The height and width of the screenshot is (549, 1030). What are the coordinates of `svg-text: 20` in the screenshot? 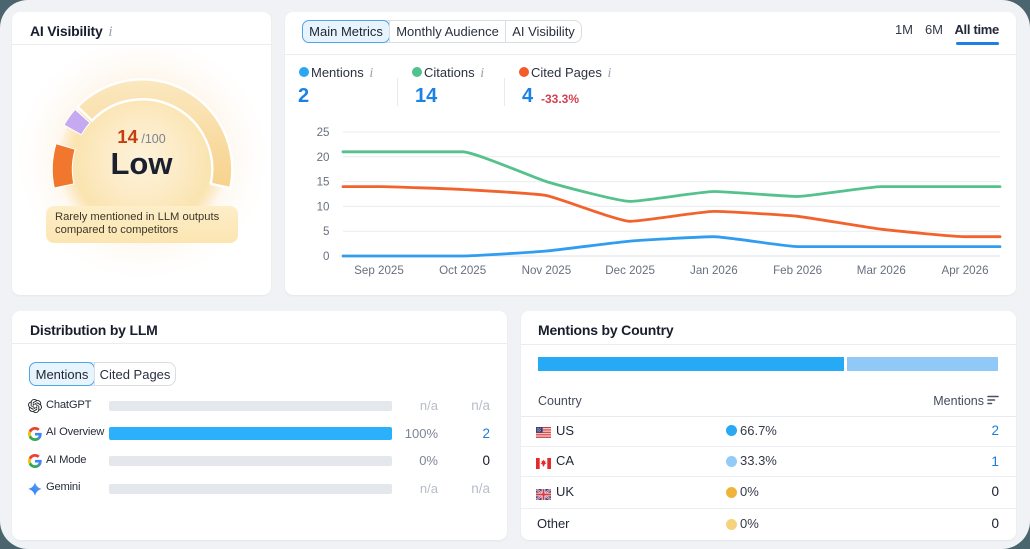 It's located at (323, 157).